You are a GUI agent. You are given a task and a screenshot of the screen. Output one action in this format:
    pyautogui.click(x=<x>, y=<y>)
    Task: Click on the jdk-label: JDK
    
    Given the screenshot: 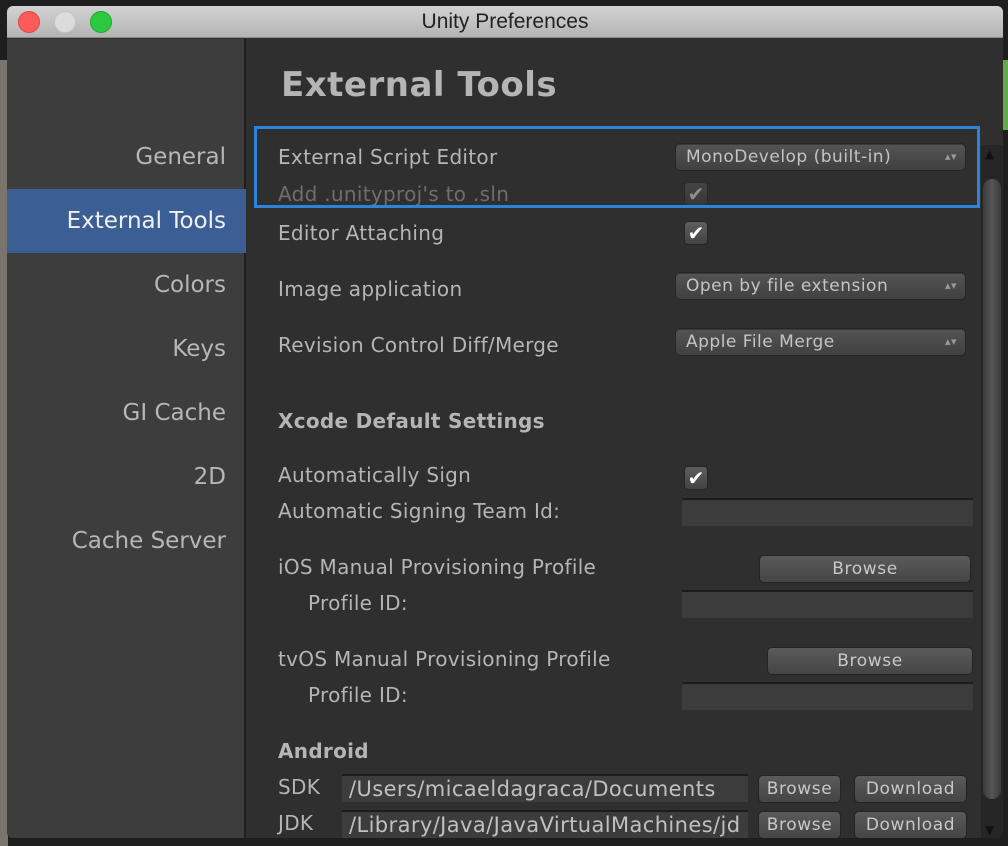 What is the action you would take?
    pyautogui.click(x=296, y=823)
    